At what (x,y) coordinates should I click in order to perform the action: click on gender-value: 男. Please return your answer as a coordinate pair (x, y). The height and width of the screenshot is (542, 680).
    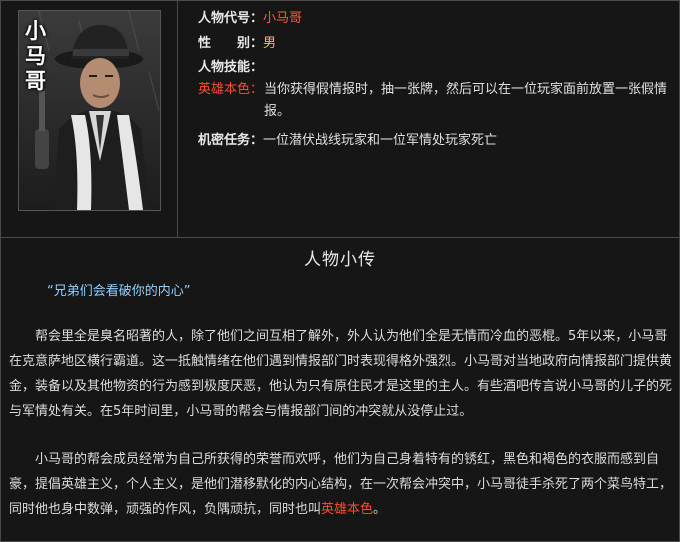
    Looking at the image, I should click on (270, 43).